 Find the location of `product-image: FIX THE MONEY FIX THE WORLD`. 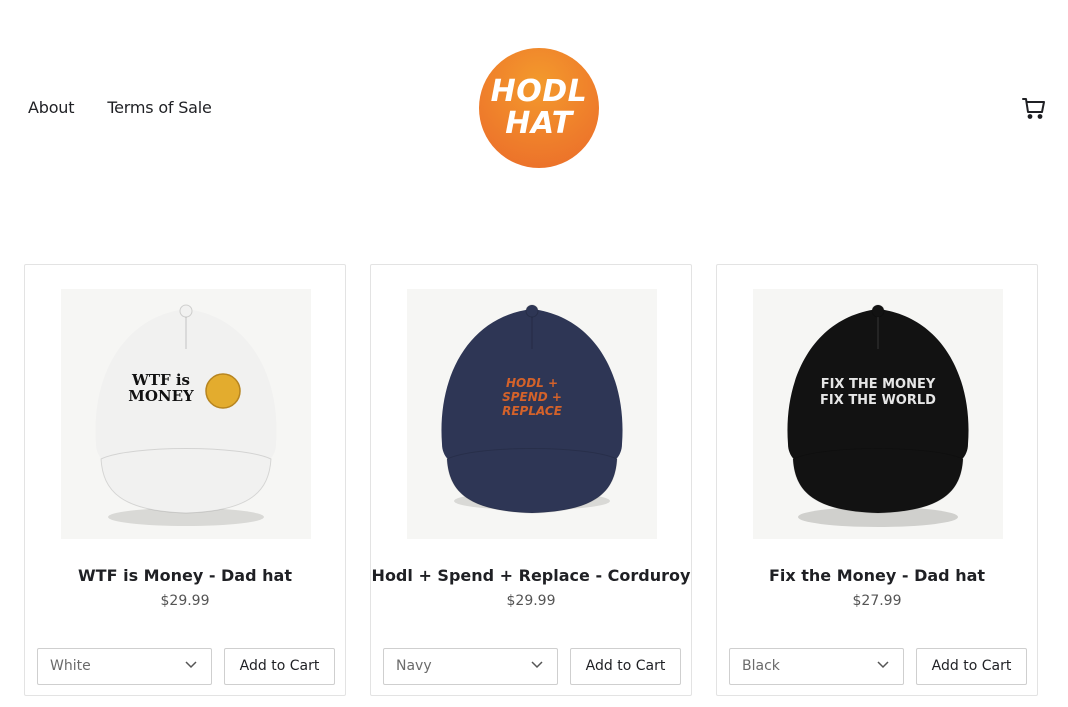

product-image: FIX THE MONEY FIX THE WORLD is located at coordinates (878, 414).